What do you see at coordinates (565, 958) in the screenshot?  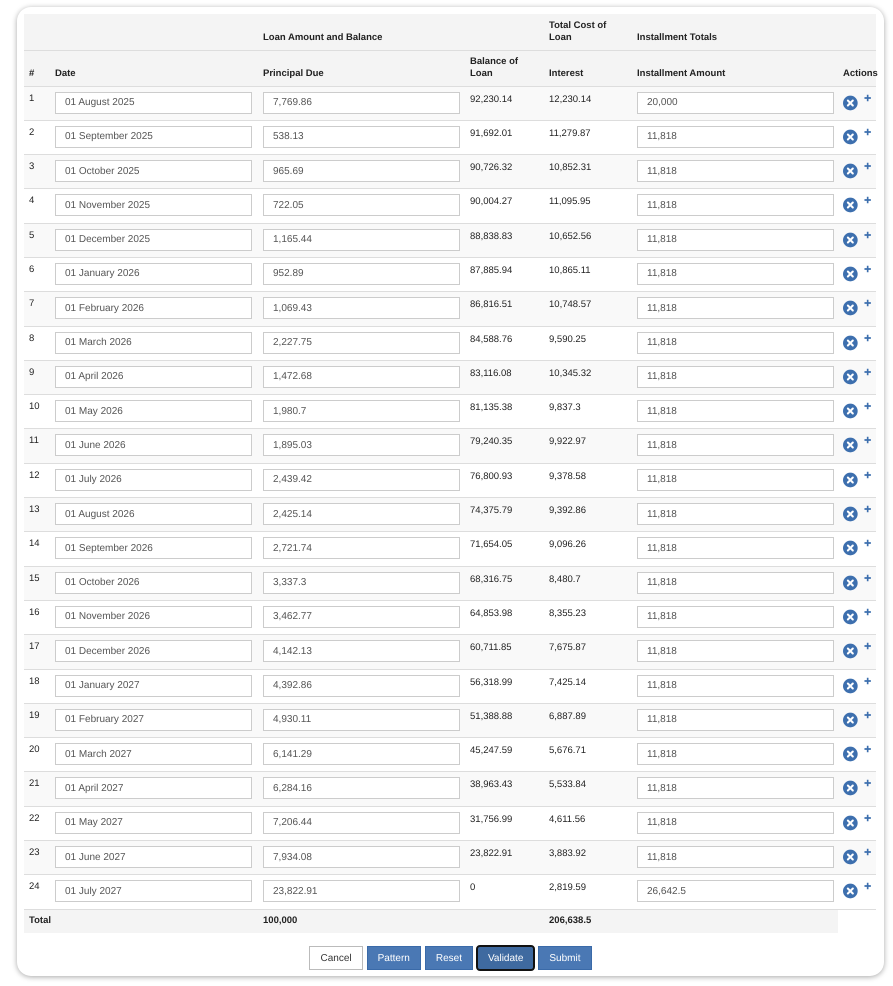 I see `action-button: Submit` at bounding box center [565, 958].